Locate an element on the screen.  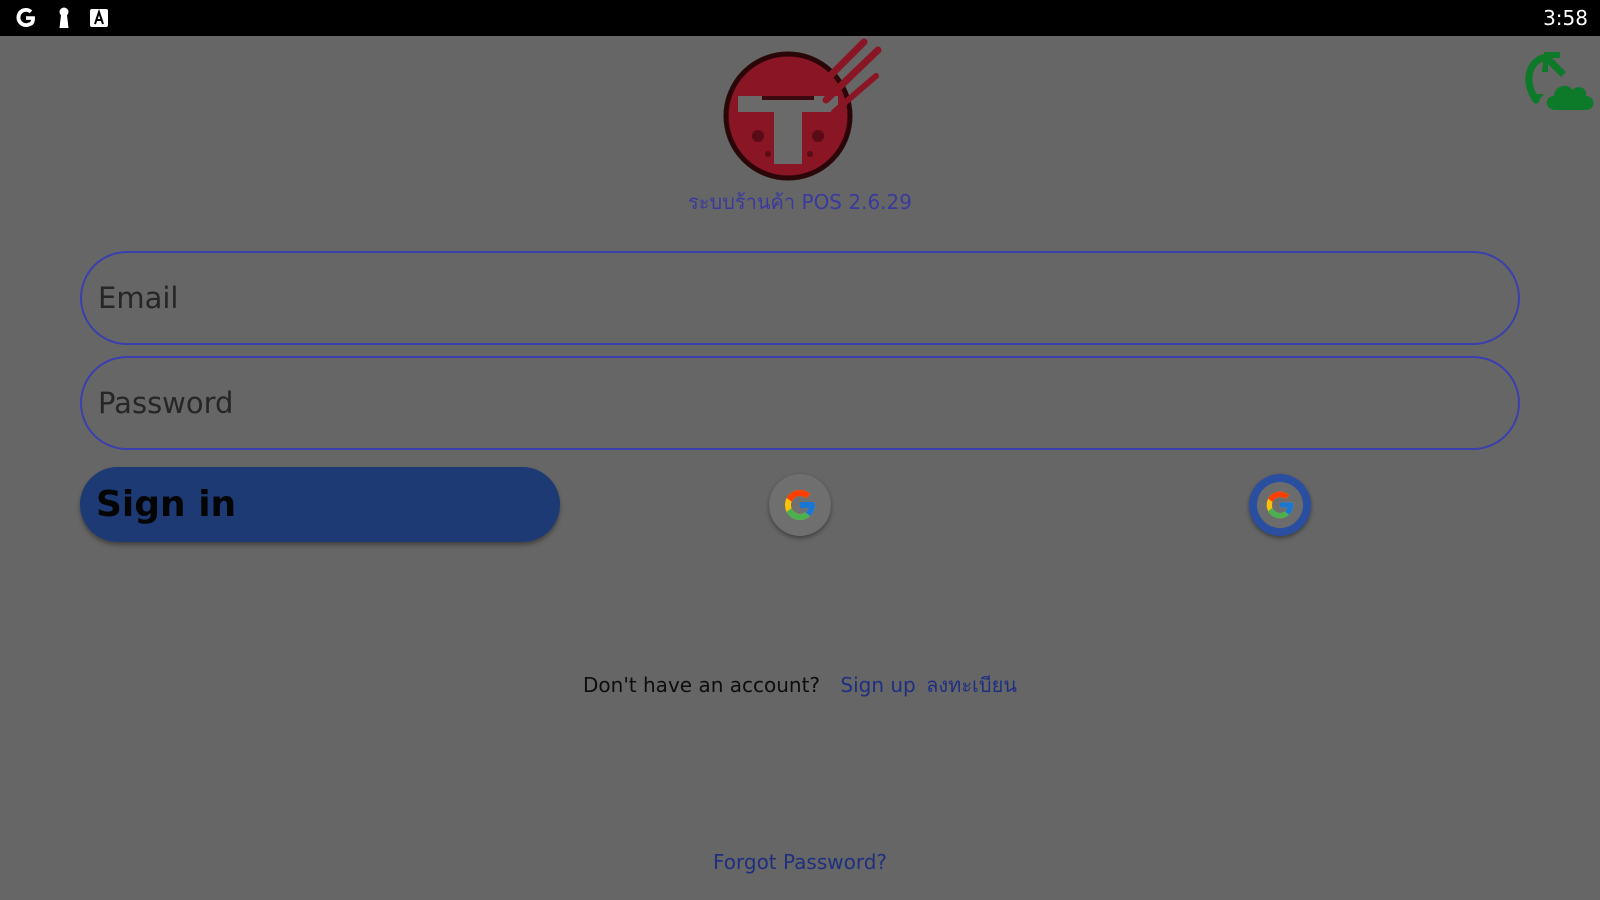
app-logo is located at coordinates (800, 111).